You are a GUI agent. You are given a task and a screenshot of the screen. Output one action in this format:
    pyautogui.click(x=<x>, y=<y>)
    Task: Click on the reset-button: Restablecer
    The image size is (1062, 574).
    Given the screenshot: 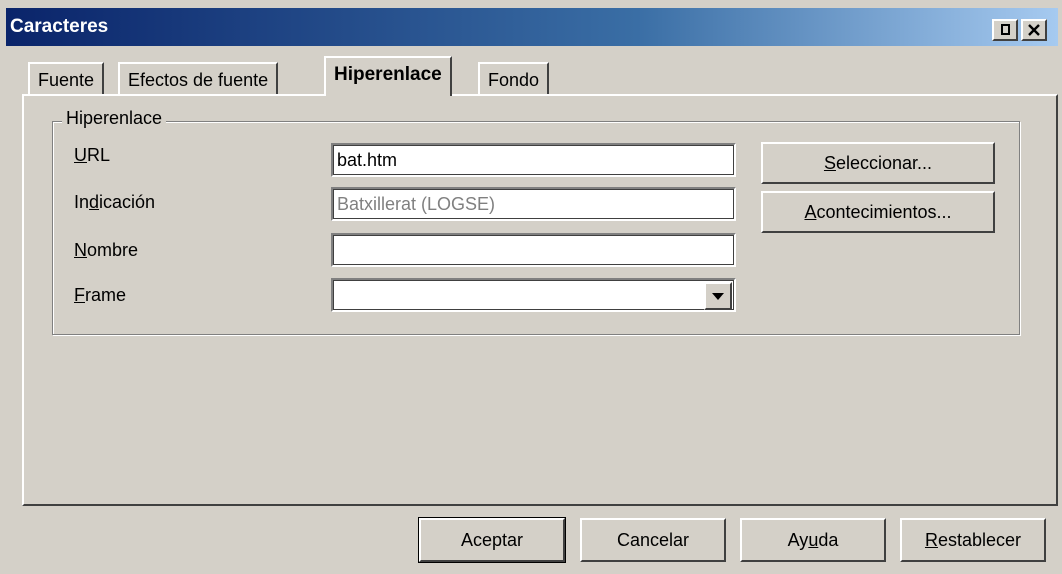 What is the action you would take?
    pyautogui.click(x=973, y=540)
    